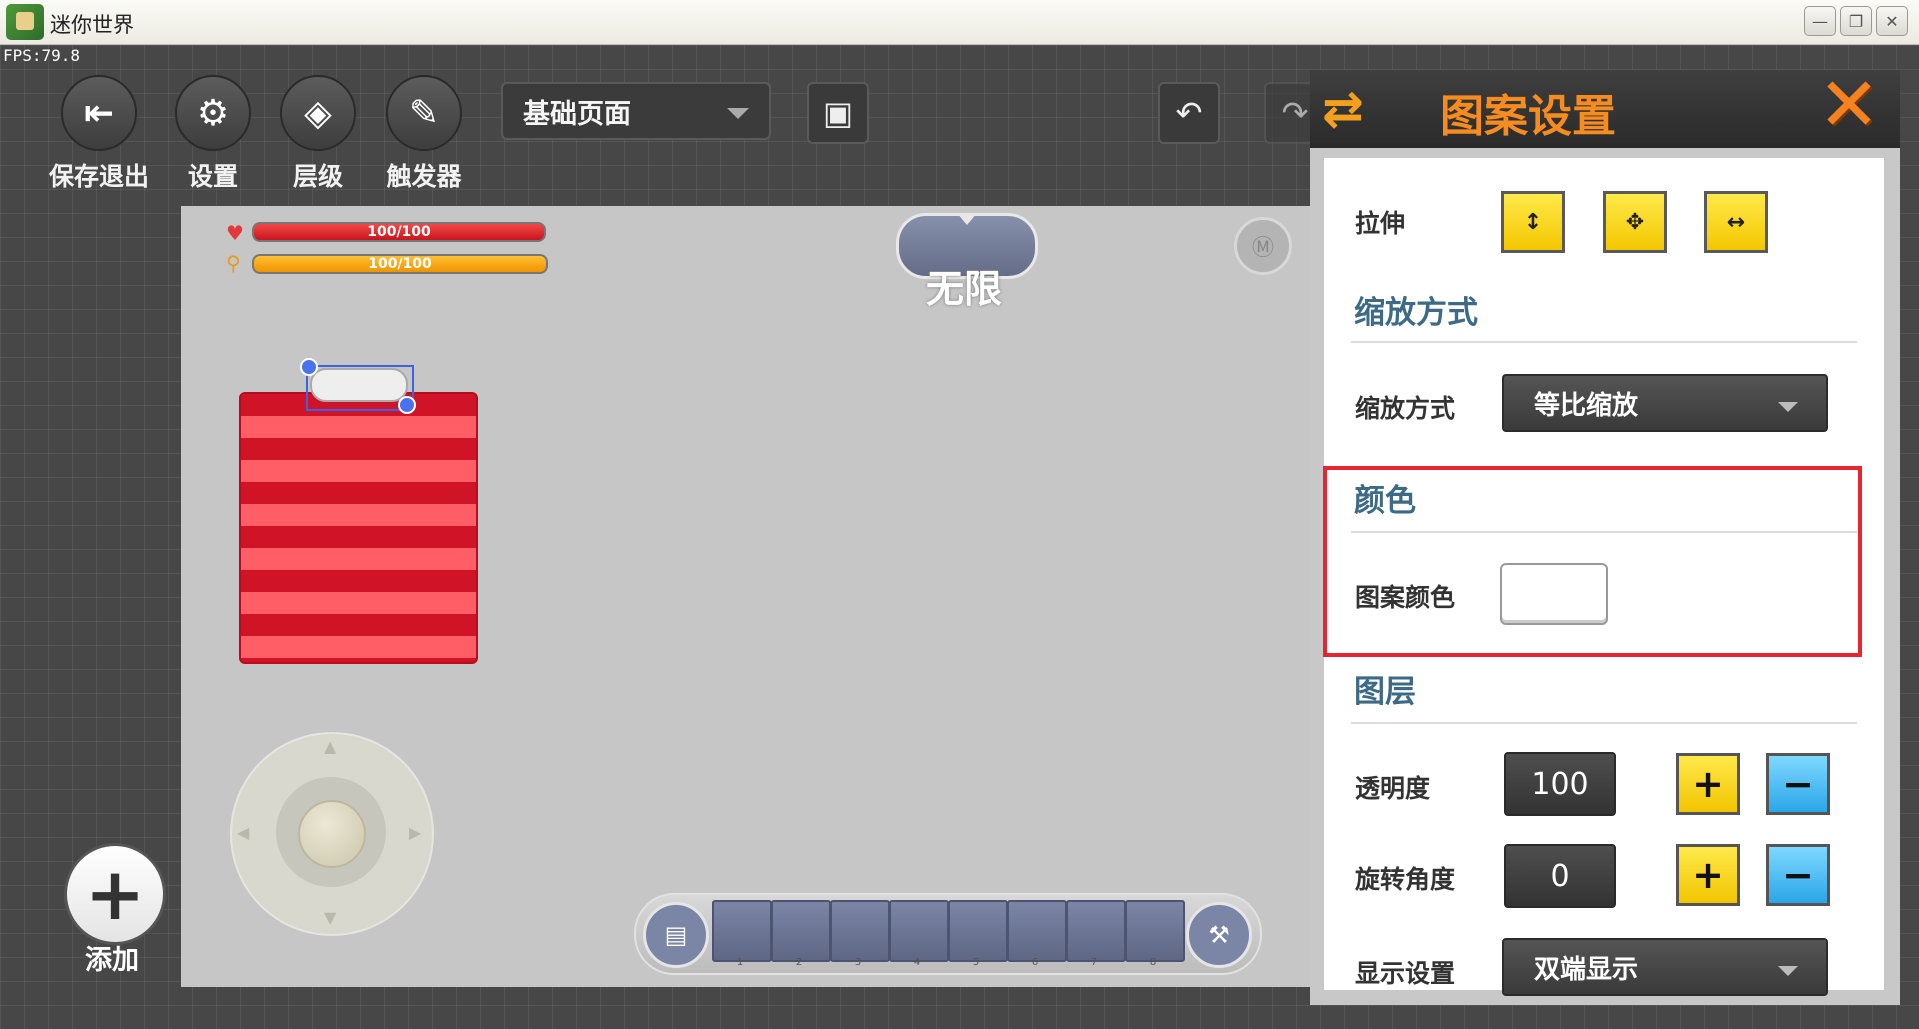 The image size is (1919, 1029). I want to click on arrows-all-icon: ✥, so click(1635, 222).